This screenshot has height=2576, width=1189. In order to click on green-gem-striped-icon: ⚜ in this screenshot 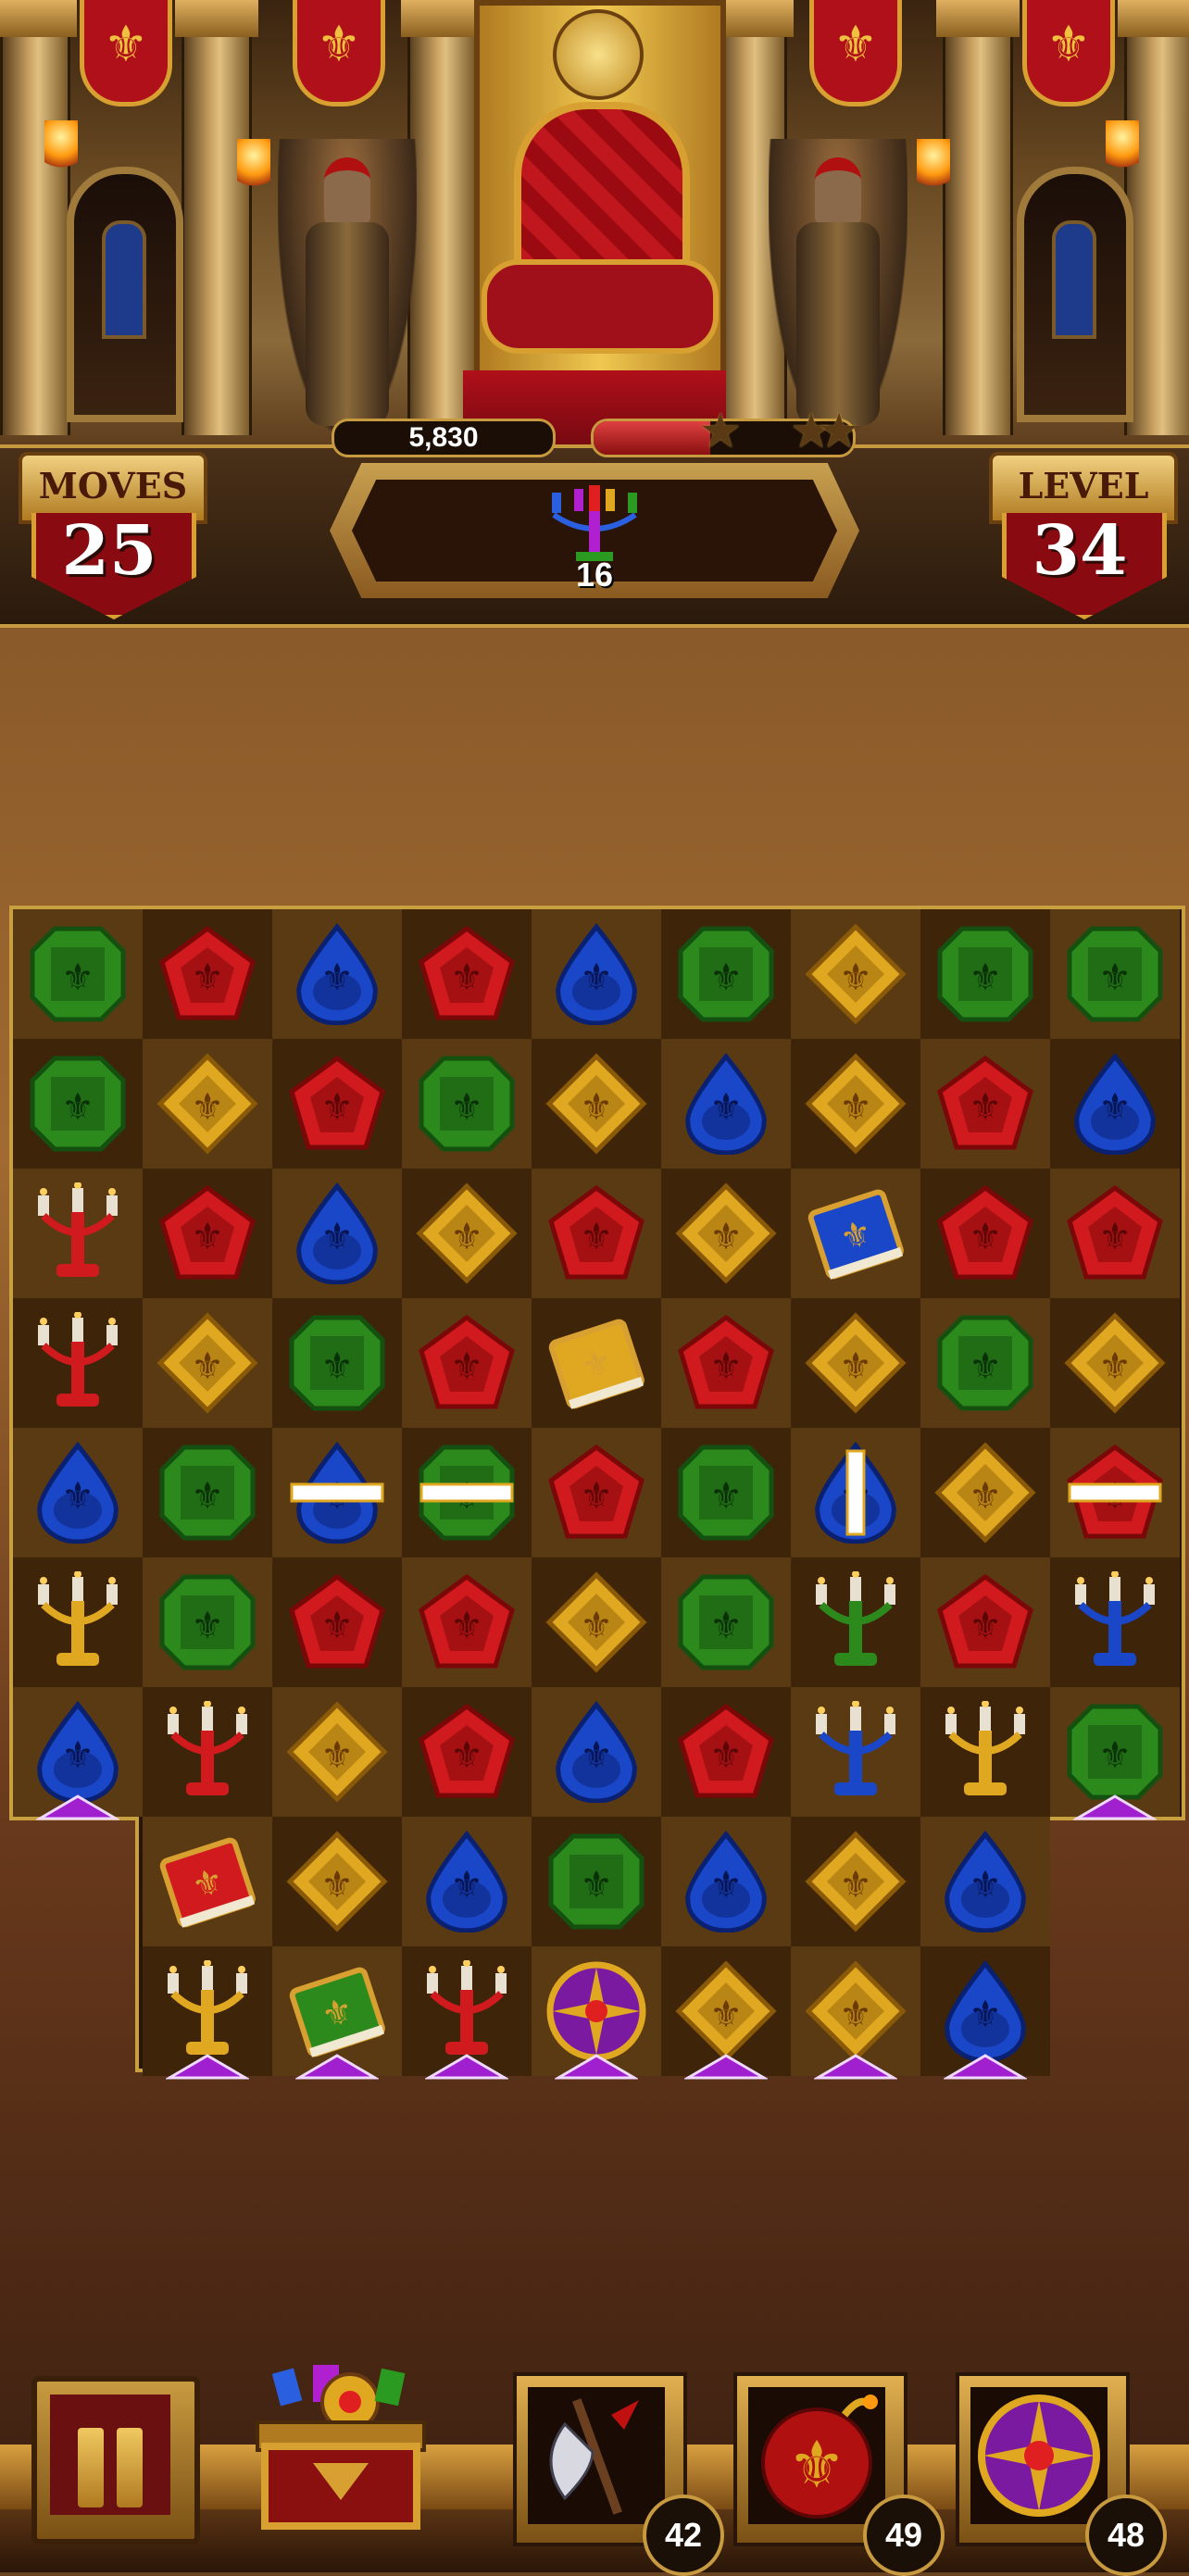, I will do `click(467, 1493)`.